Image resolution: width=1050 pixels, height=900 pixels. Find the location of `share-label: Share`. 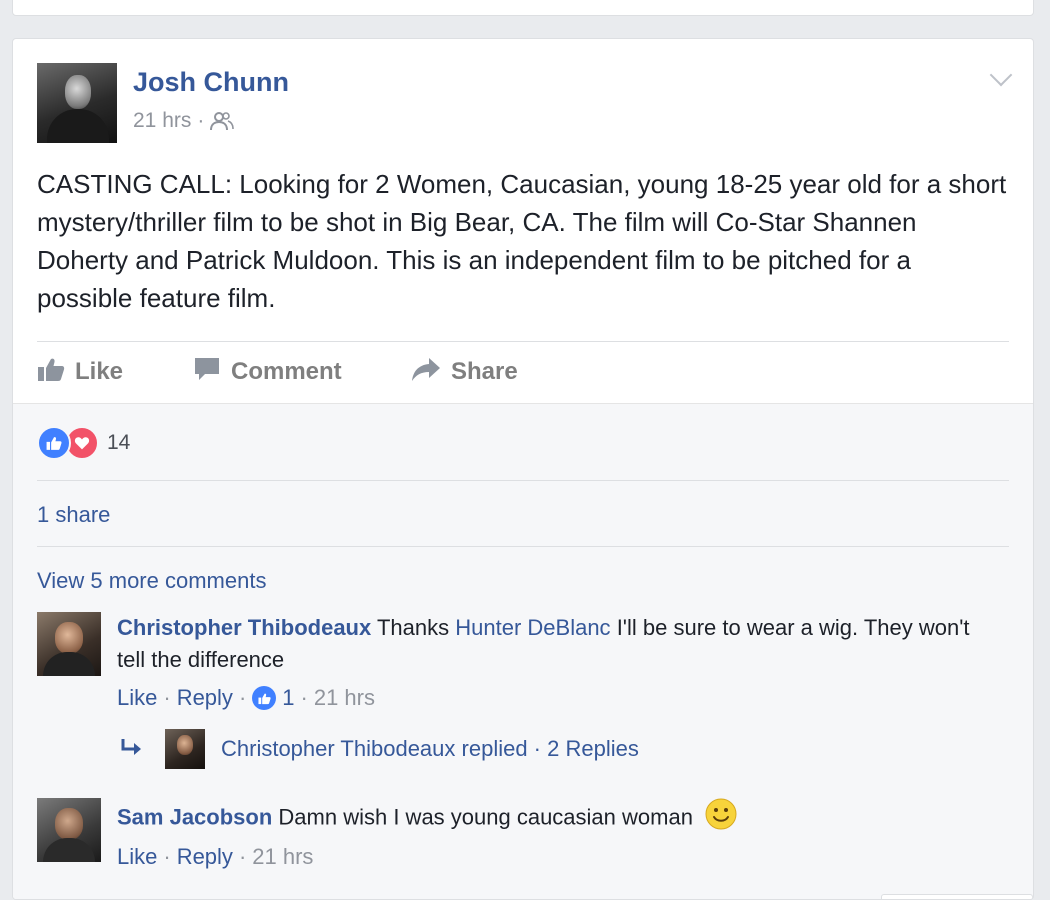

share-label: Share is located at coordinates (484, 371).